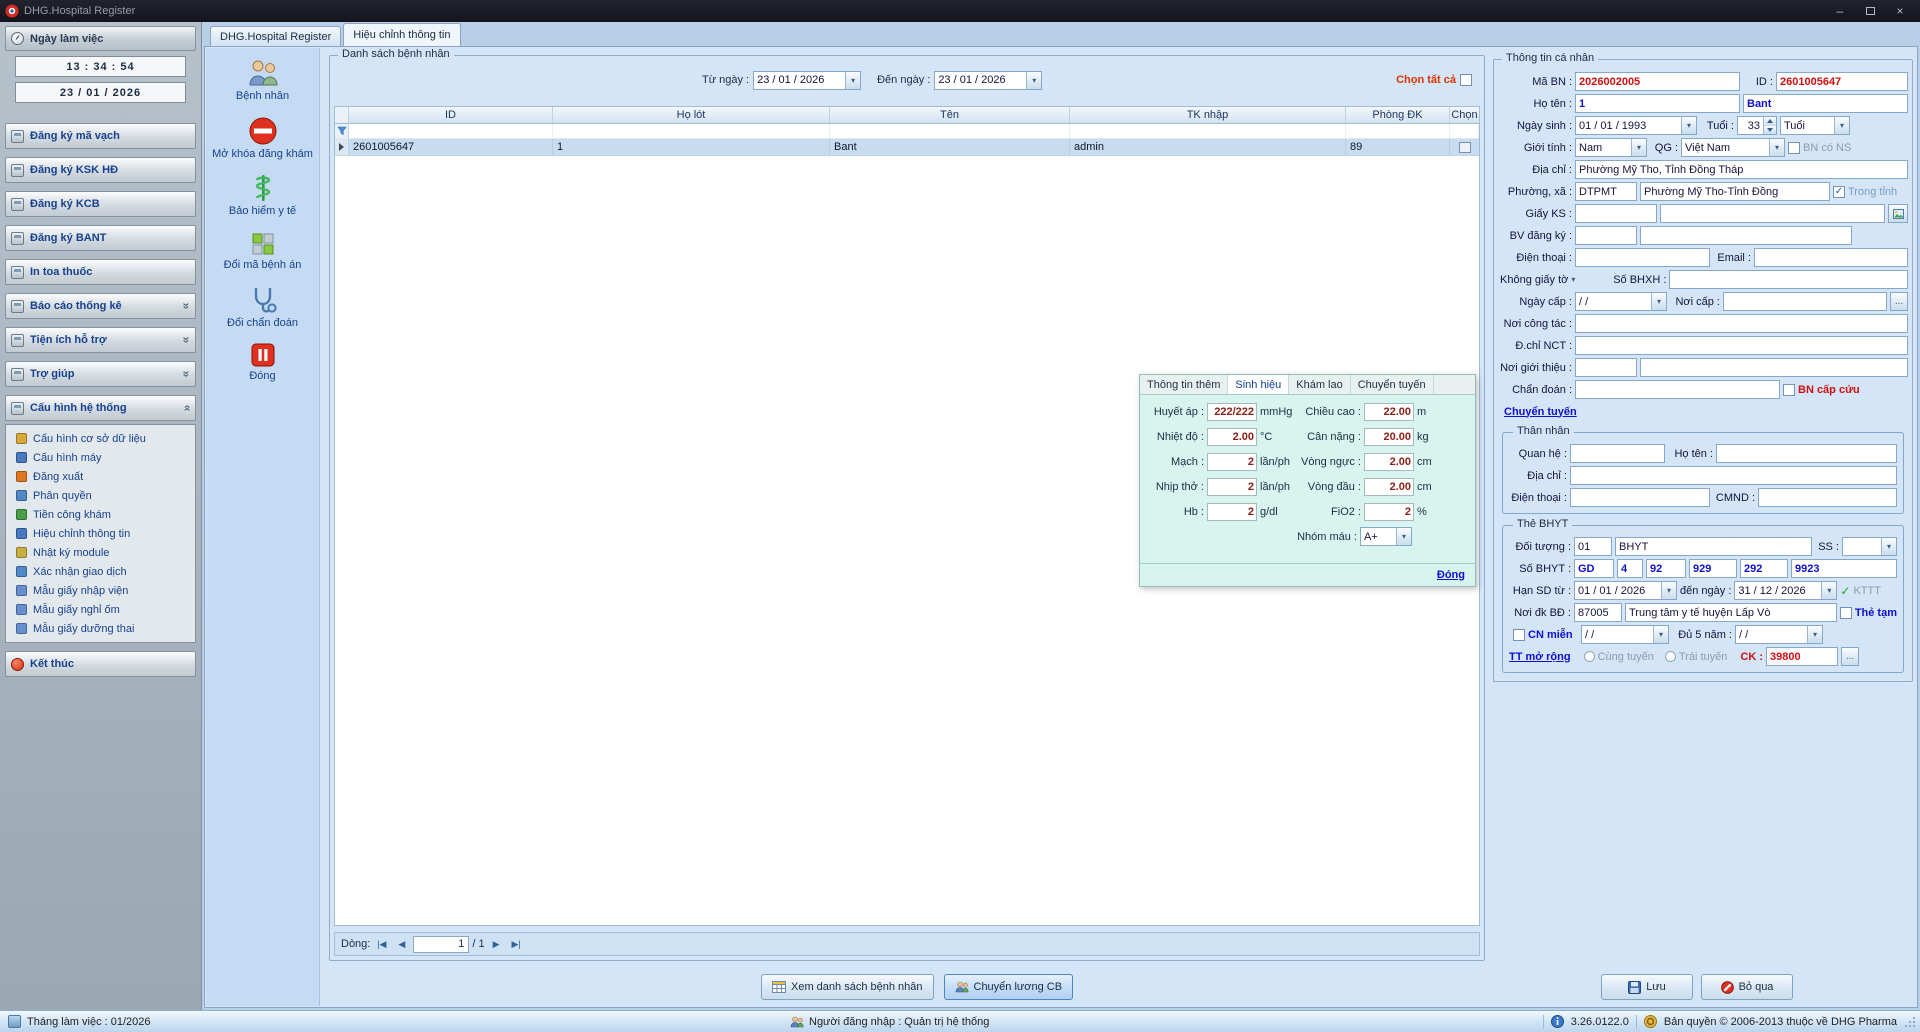 This screenshot has width=1920, height=1032. What do you see at coordinates (1735, 191) in the screenshot?
I see `ward-name-field: Phường Mỹ Tho-Tỉnh Đồng` at bounding box center [1735, 191].